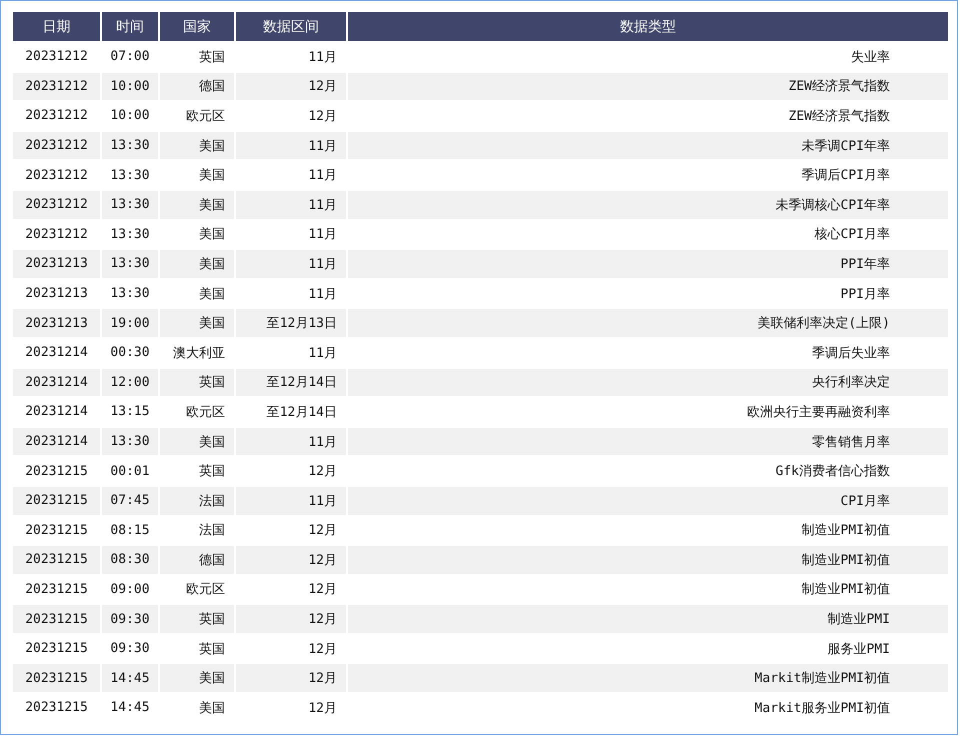  What do you see at coordinates (292, 381) in the screenshot?
I see `table-cell: 至12月14日` at bounding box center [292, 381].